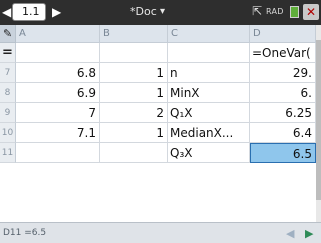 This screenshot has width=321, height=243. I want to click on next-page-arrow-icon: ▶, so click(56, 12).